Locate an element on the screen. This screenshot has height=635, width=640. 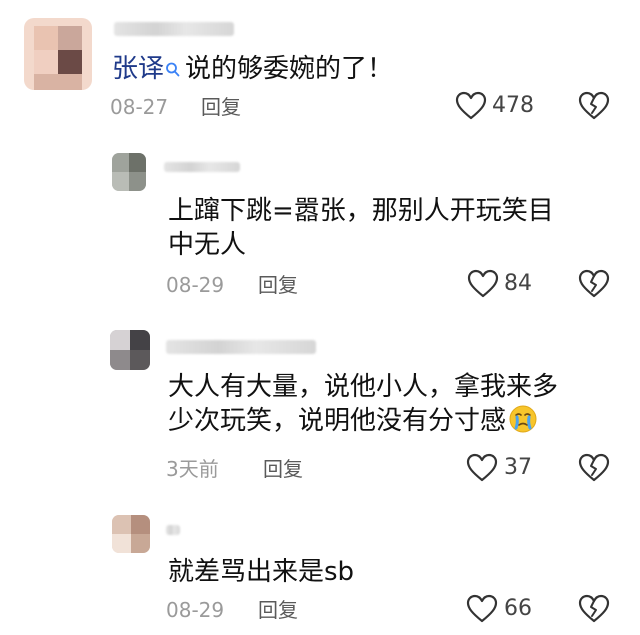
comment-line-with-emoji: 少次玩笑，说明他没有分寸感 is located at coordinates (393, 421).